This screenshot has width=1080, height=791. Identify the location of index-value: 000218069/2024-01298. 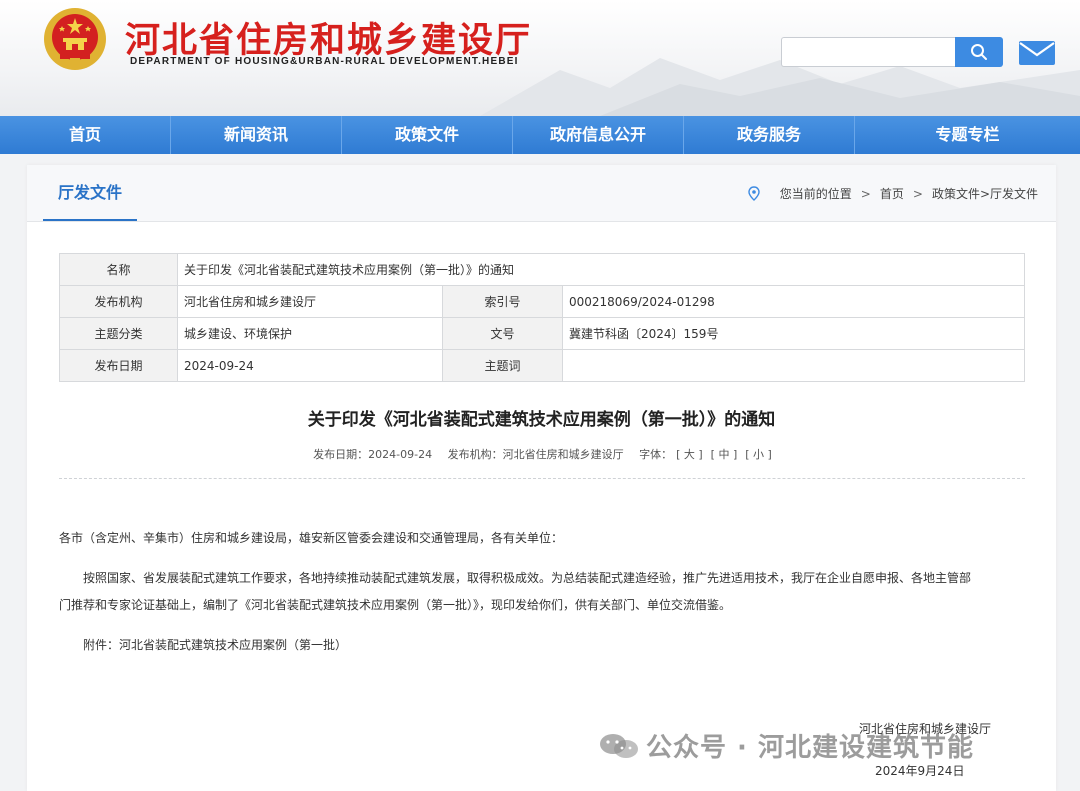
(793, 301).